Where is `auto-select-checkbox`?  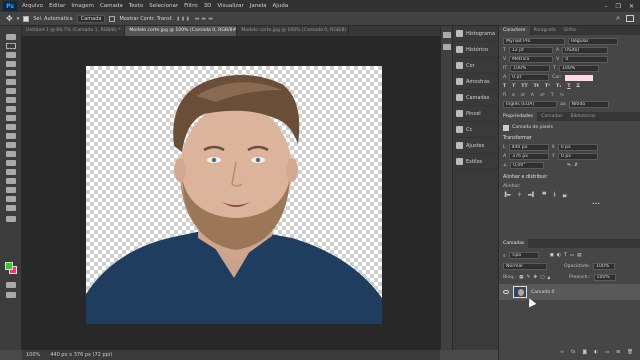
auto-select-checkbox is located at coordinates (26, 18).